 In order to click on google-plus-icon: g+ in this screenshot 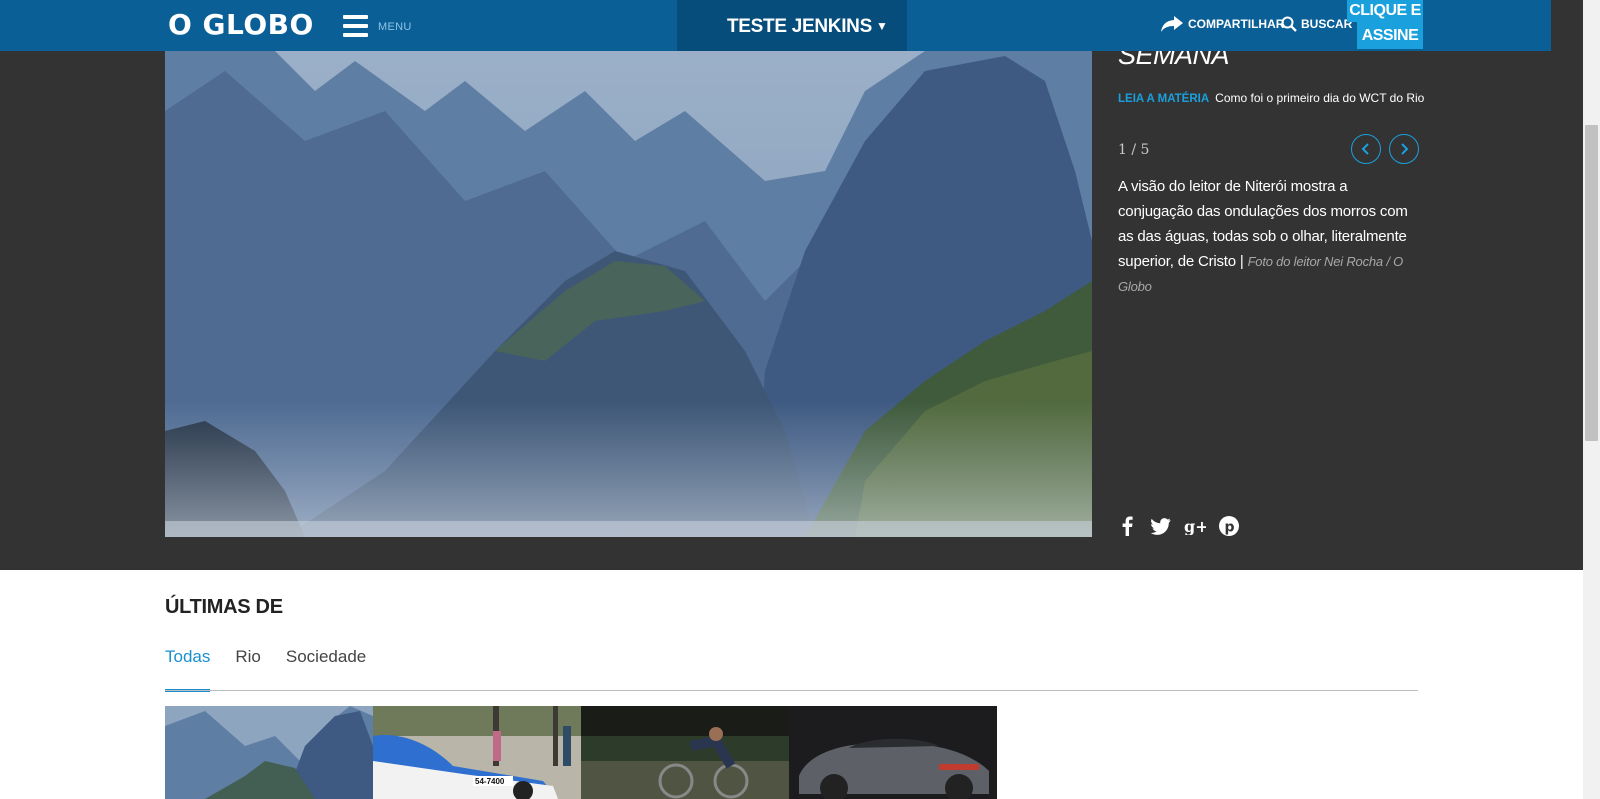, I will do `click(1195, 526)`.